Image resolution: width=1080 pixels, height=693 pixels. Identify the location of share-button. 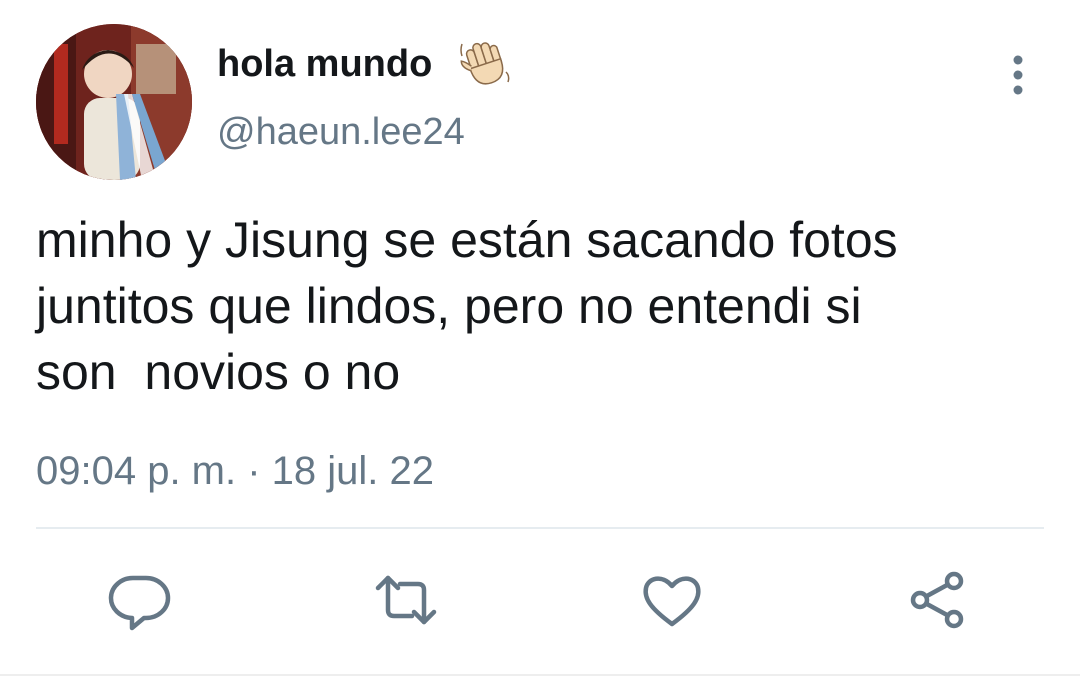
(938, 600).